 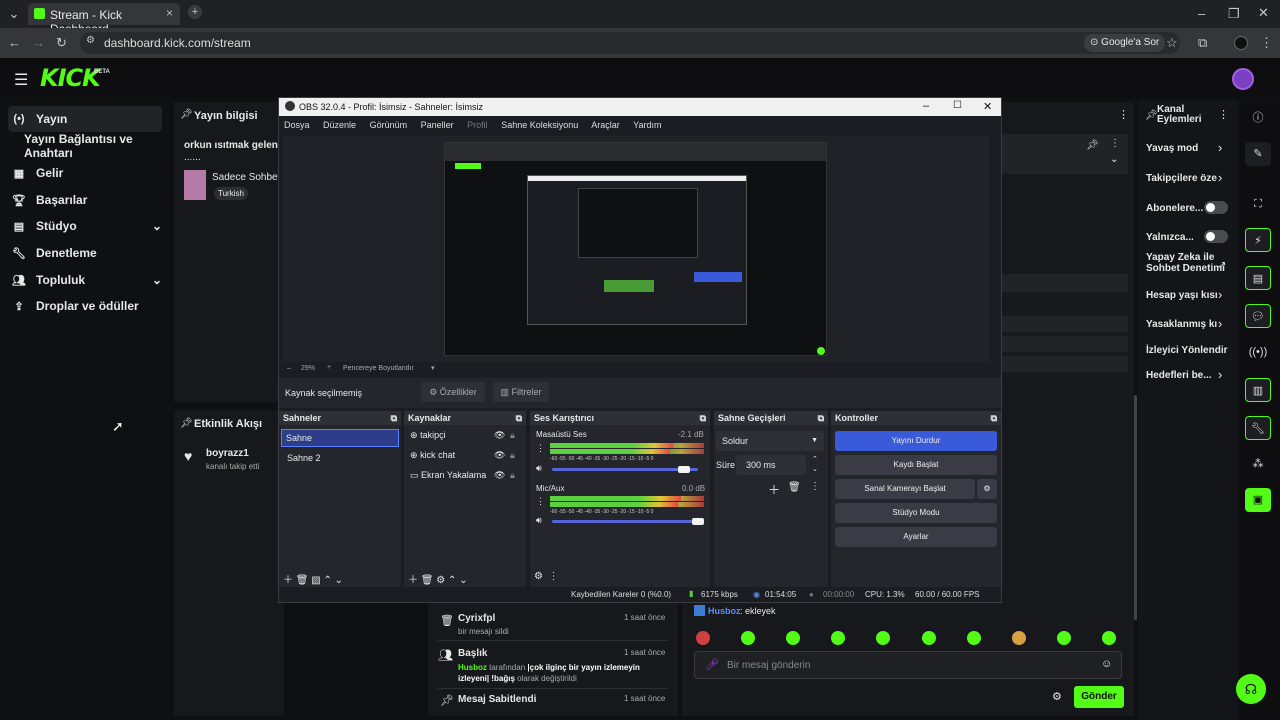 I want to click on volume-slider, so click(x=625, y=469).